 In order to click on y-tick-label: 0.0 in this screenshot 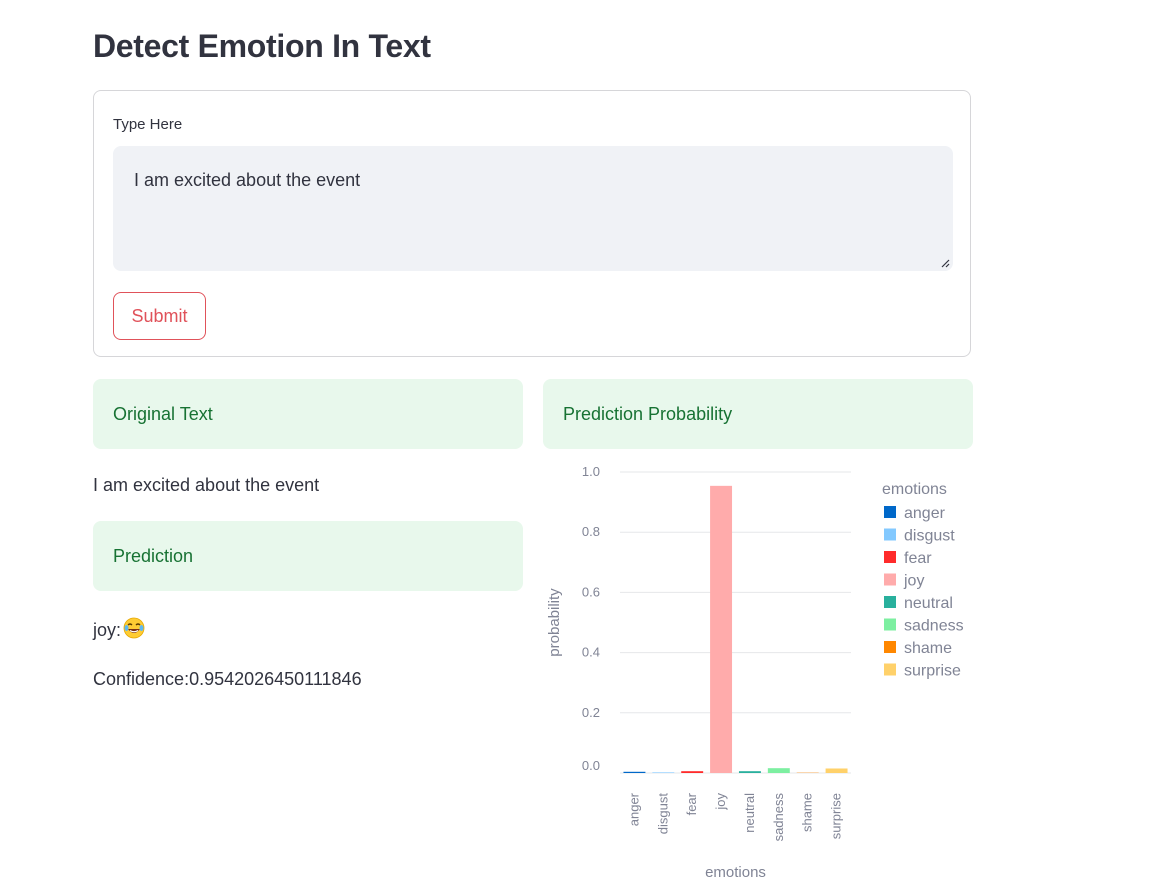, I will do `click(591, 765)`.